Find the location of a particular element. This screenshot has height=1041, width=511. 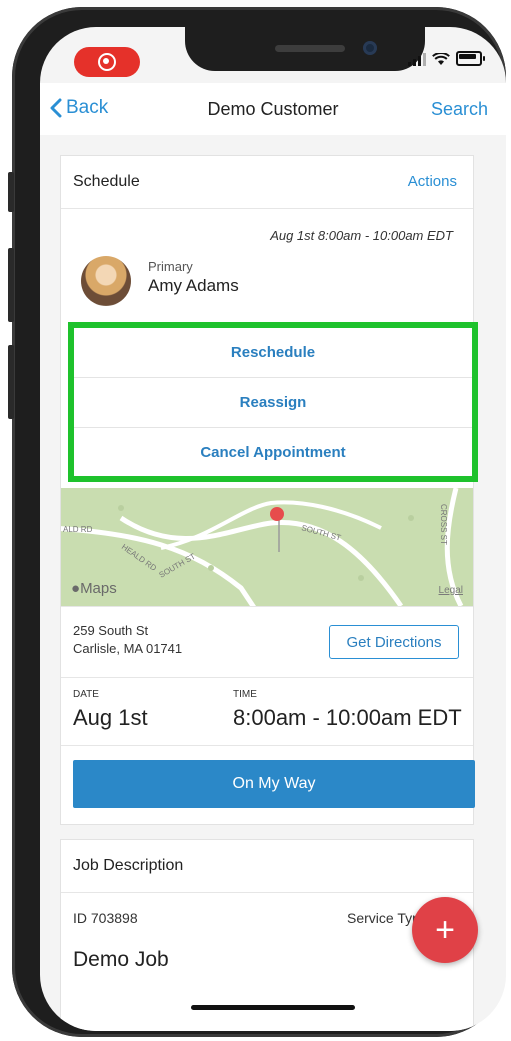

schedule-header: Schedule Actions is located at coordinates (267, 182).